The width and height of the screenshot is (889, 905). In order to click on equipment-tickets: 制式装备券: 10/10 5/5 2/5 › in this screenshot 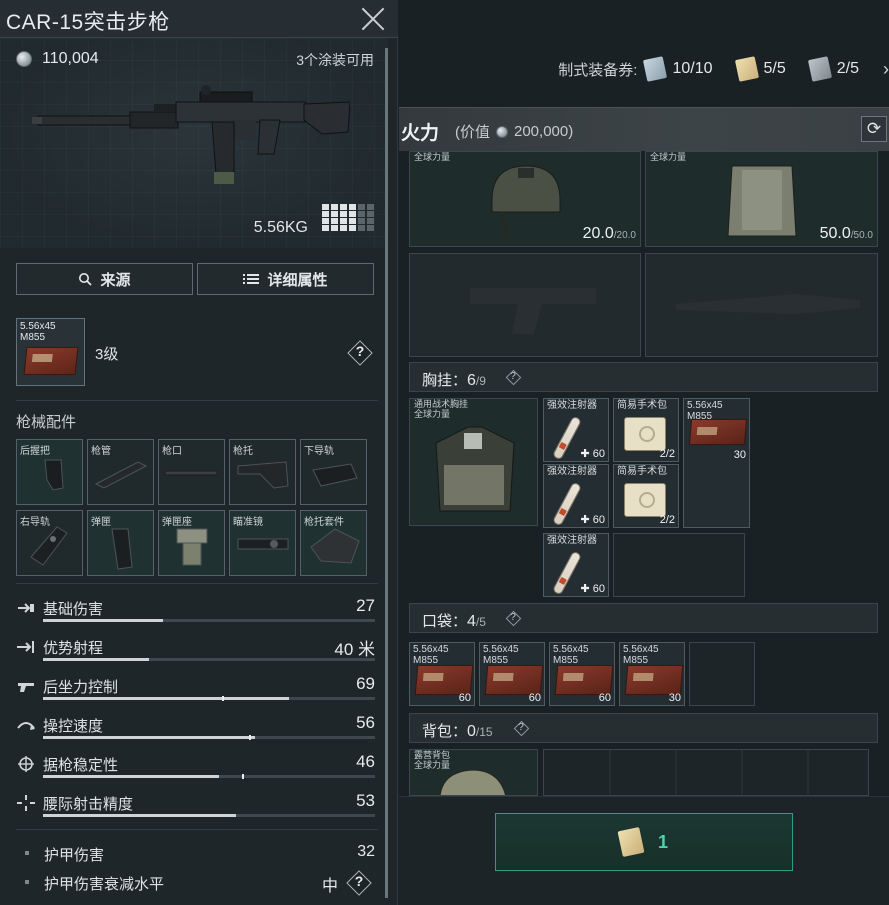, I will do `click(723, 69)`.